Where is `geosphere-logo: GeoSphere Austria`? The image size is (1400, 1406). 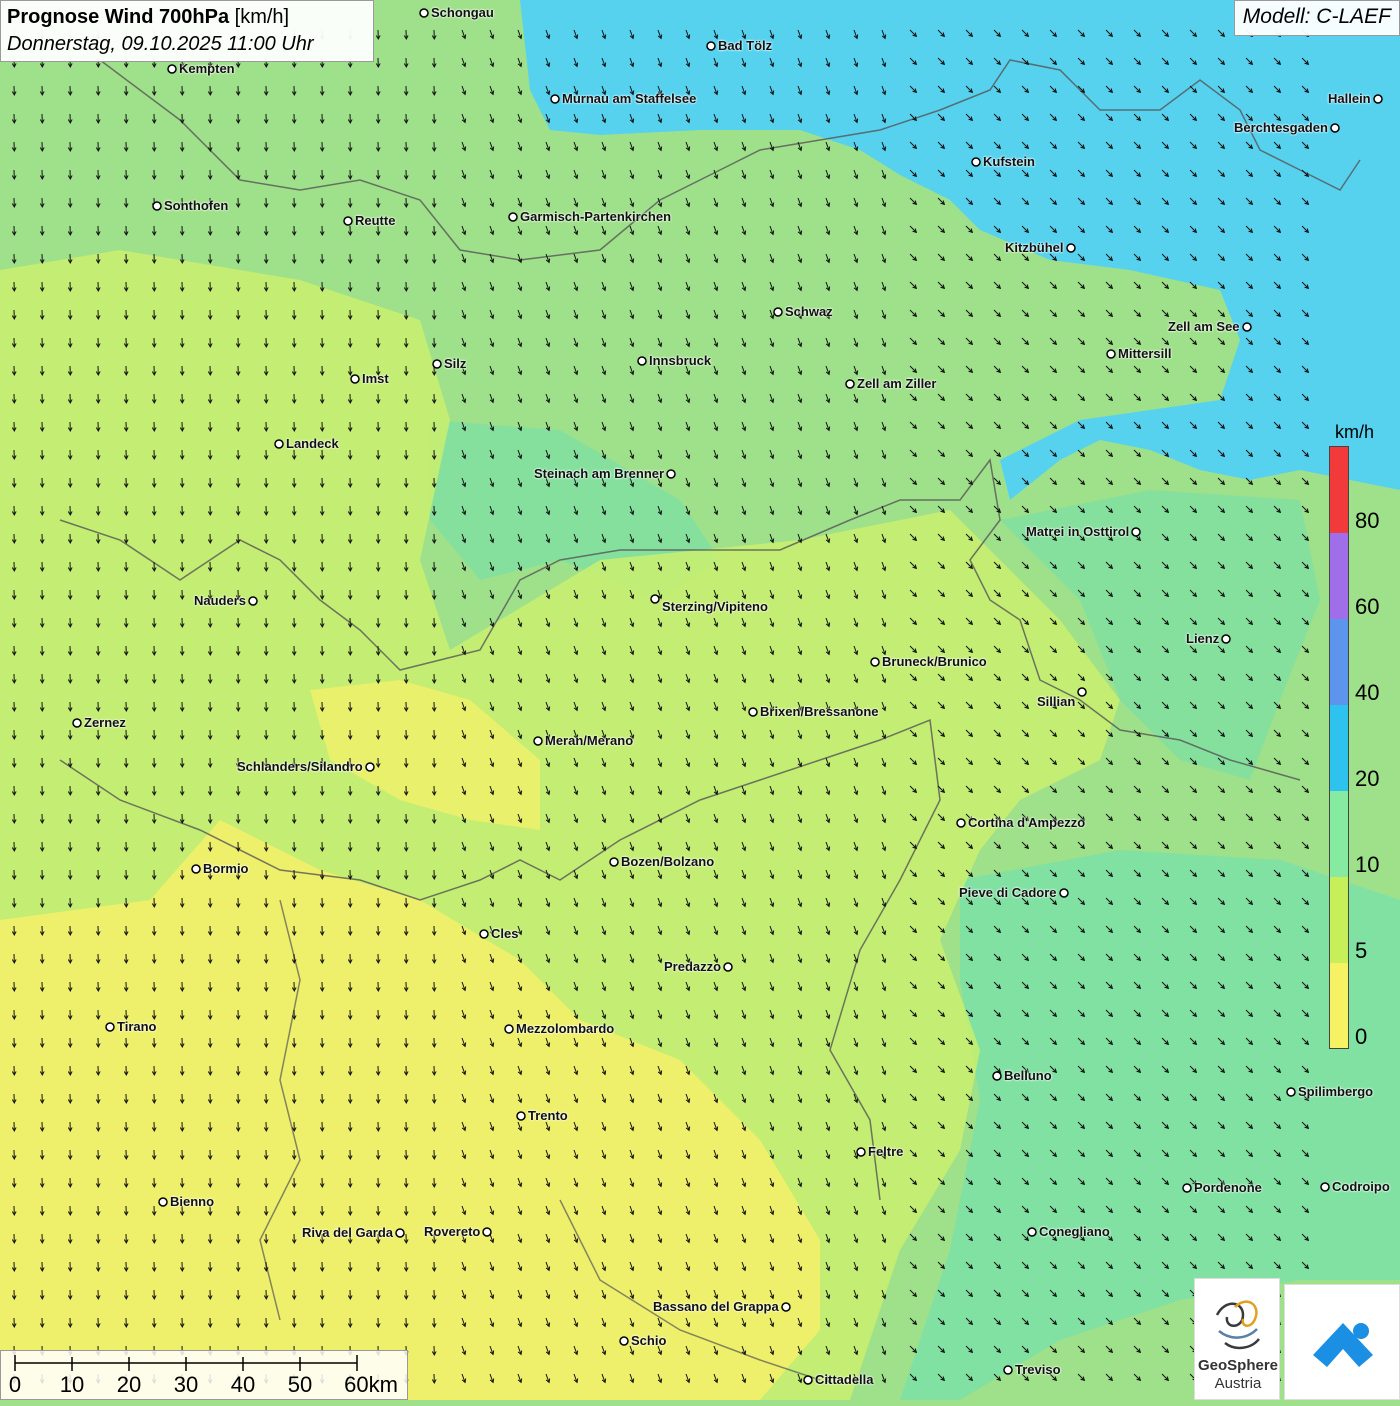 geosphere-logo: GeoSphere Austria is located at coordinates (1237, 1339).